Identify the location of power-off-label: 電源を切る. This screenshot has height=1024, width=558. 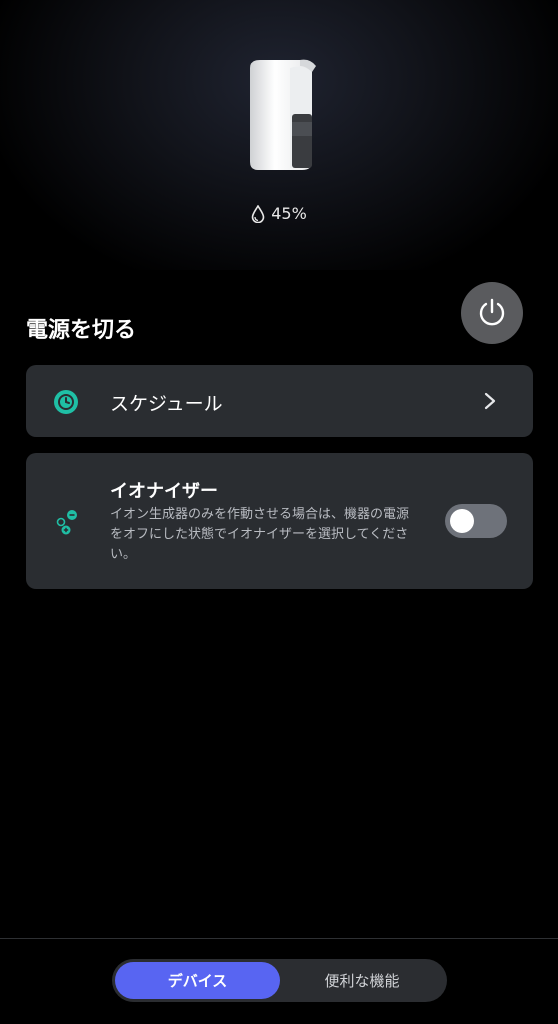
(81, 330).